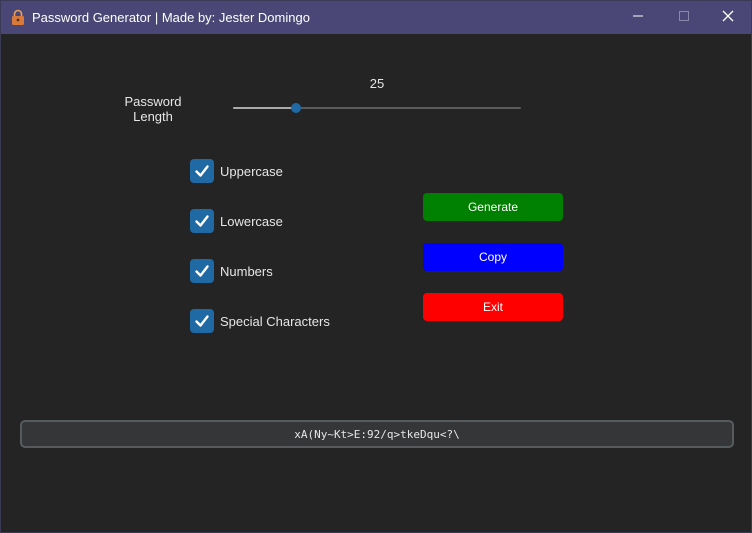  I want to click on password-output-field: xA(Ny~Kt>E:92/q>tkeDqu<?\, so click(377, 434).